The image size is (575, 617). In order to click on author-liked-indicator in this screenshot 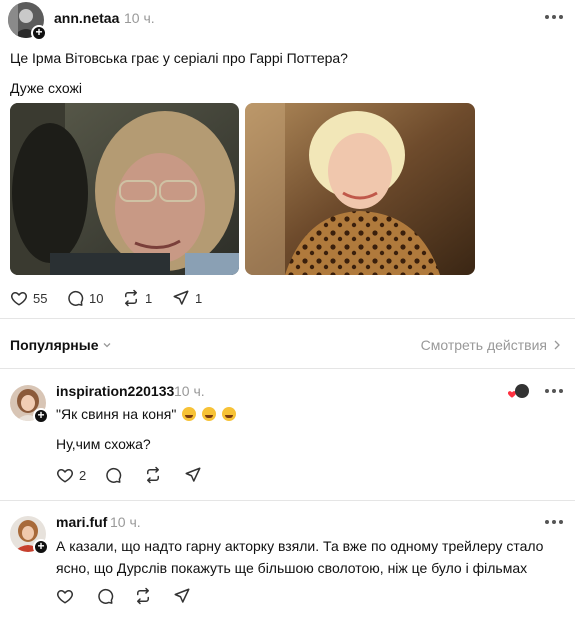, I will do `click(518, 392)`.